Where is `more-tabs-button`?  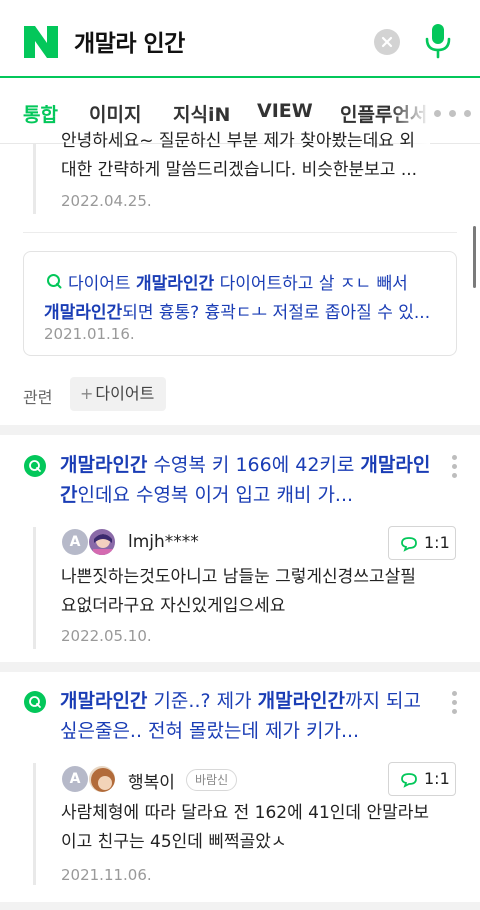 more-tabs-button is located at coordinates (454, 114).